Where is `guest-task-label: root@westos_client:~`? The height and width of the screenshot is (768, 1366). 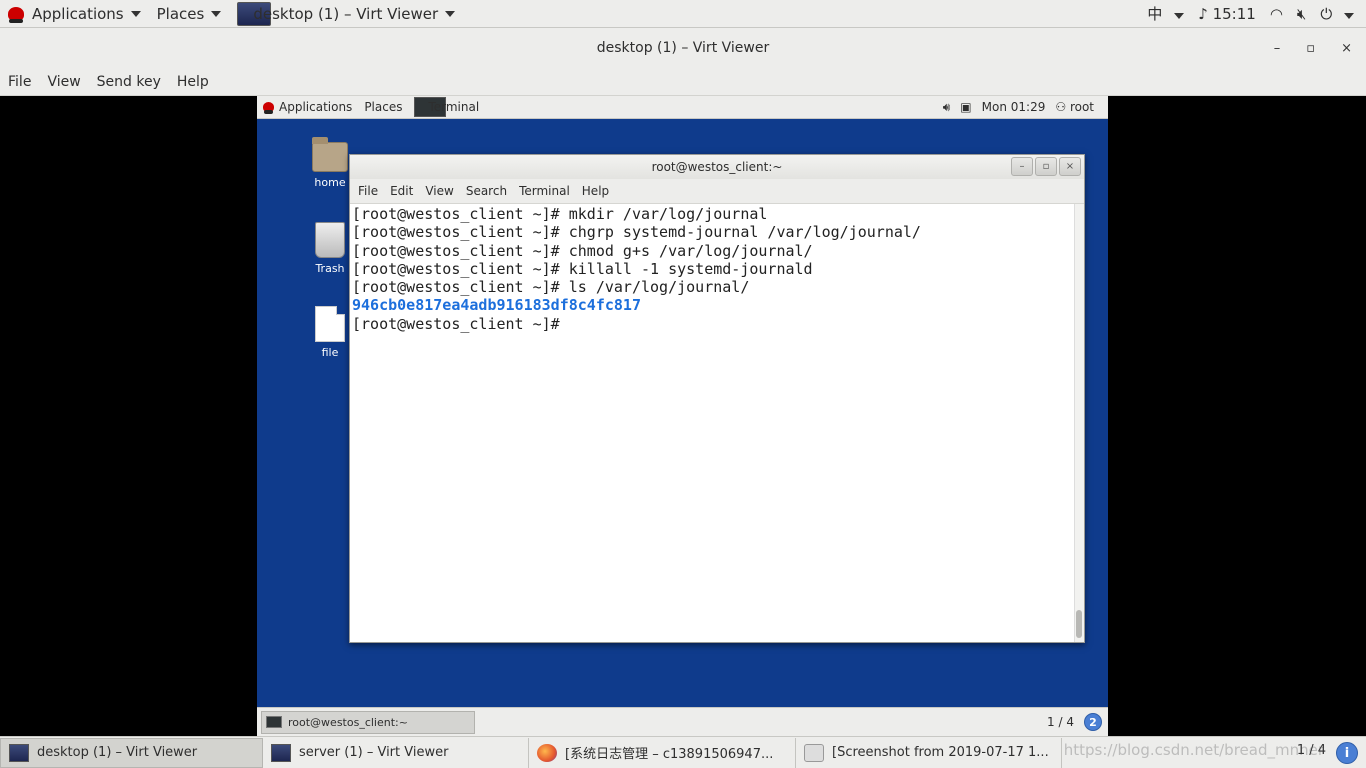
guest-task-label: root@westos_client:~ is located at coordinates (348, 722).